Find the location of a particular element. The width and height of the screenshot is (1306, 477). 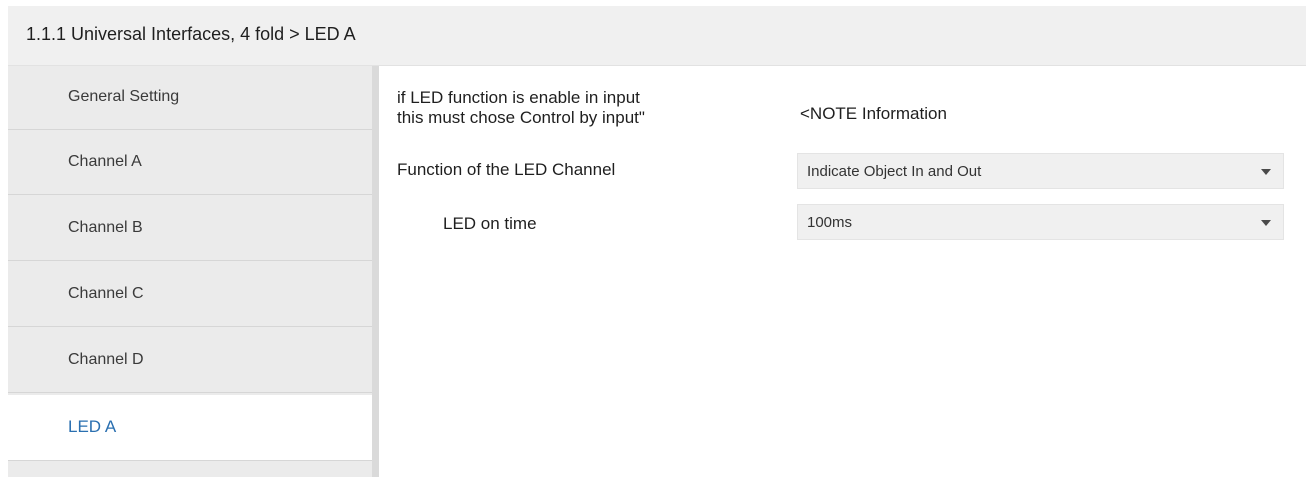

sidebar-item-general-setting: General Setting is located at coordinates (190, 98).